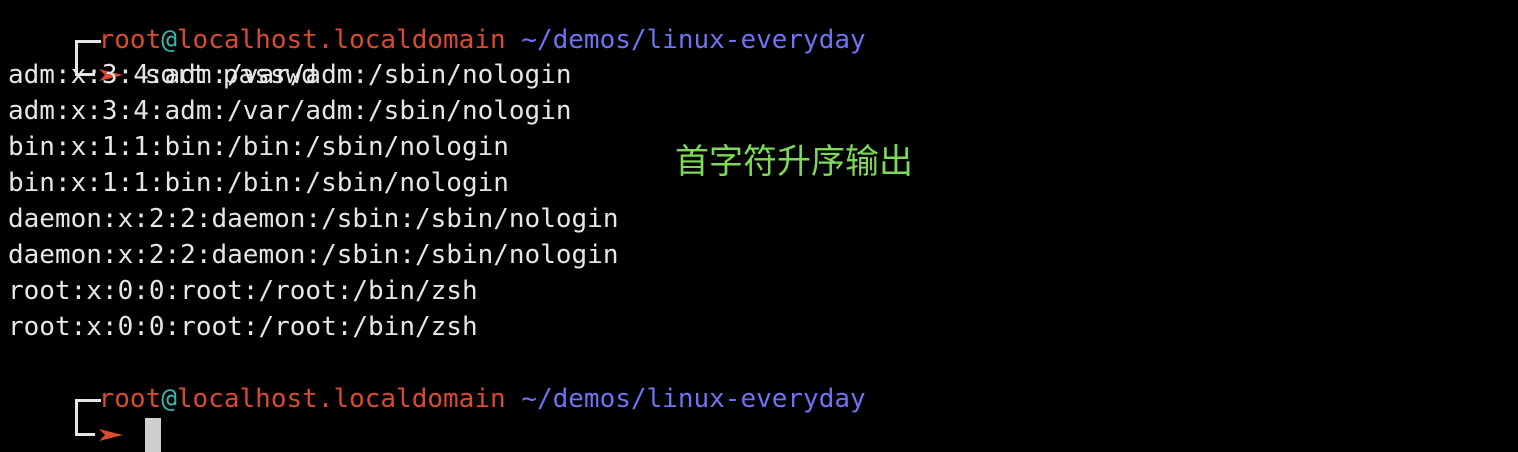  What do you see at coordinates (169, 399) in the screenshot?
I see `prompt-at: @` at bounding box center [169, 399].